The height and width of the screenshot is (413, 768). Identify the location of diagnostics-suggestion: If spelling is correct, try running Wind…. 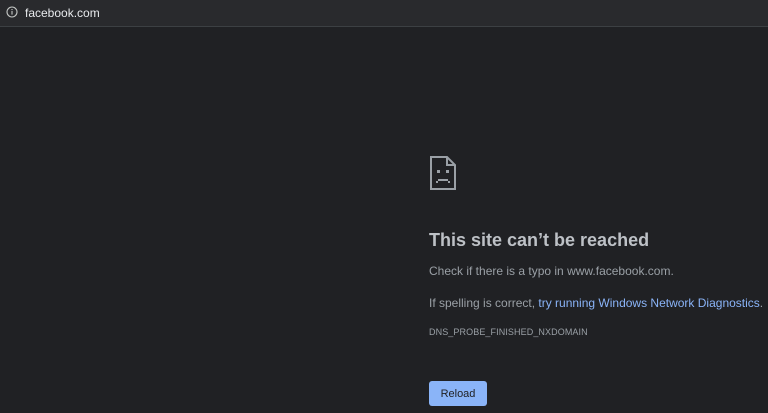
(596, 303).